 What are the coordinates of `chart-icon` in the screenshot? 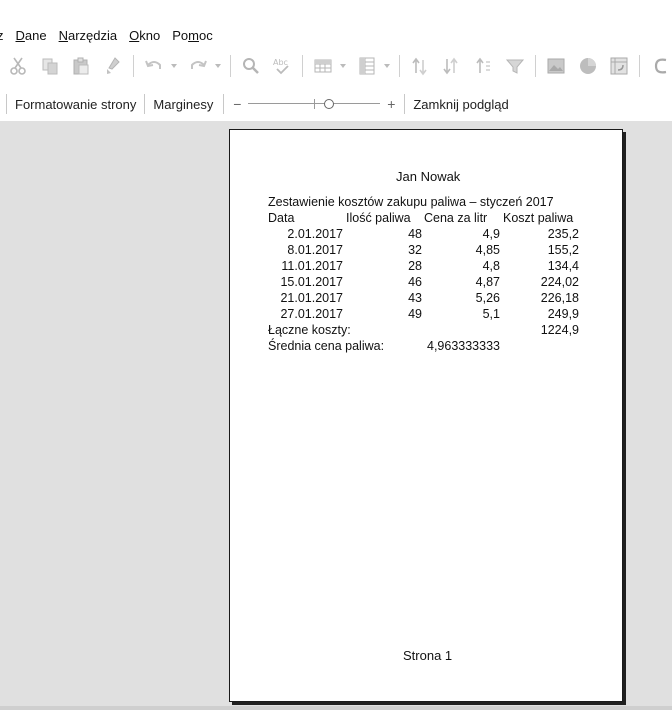 It's located at (588, 66).